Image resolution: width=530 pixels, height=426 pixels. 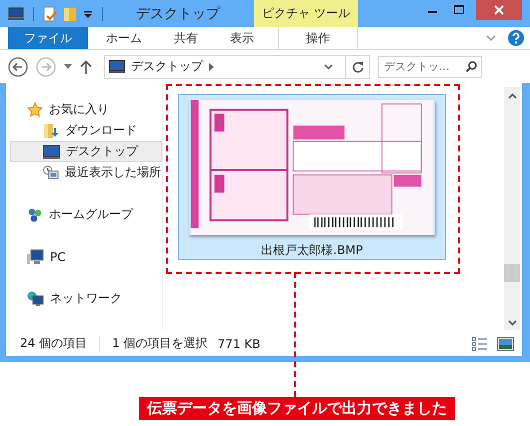 I want to click on recent-places-icon, so click(x=51, y=172).